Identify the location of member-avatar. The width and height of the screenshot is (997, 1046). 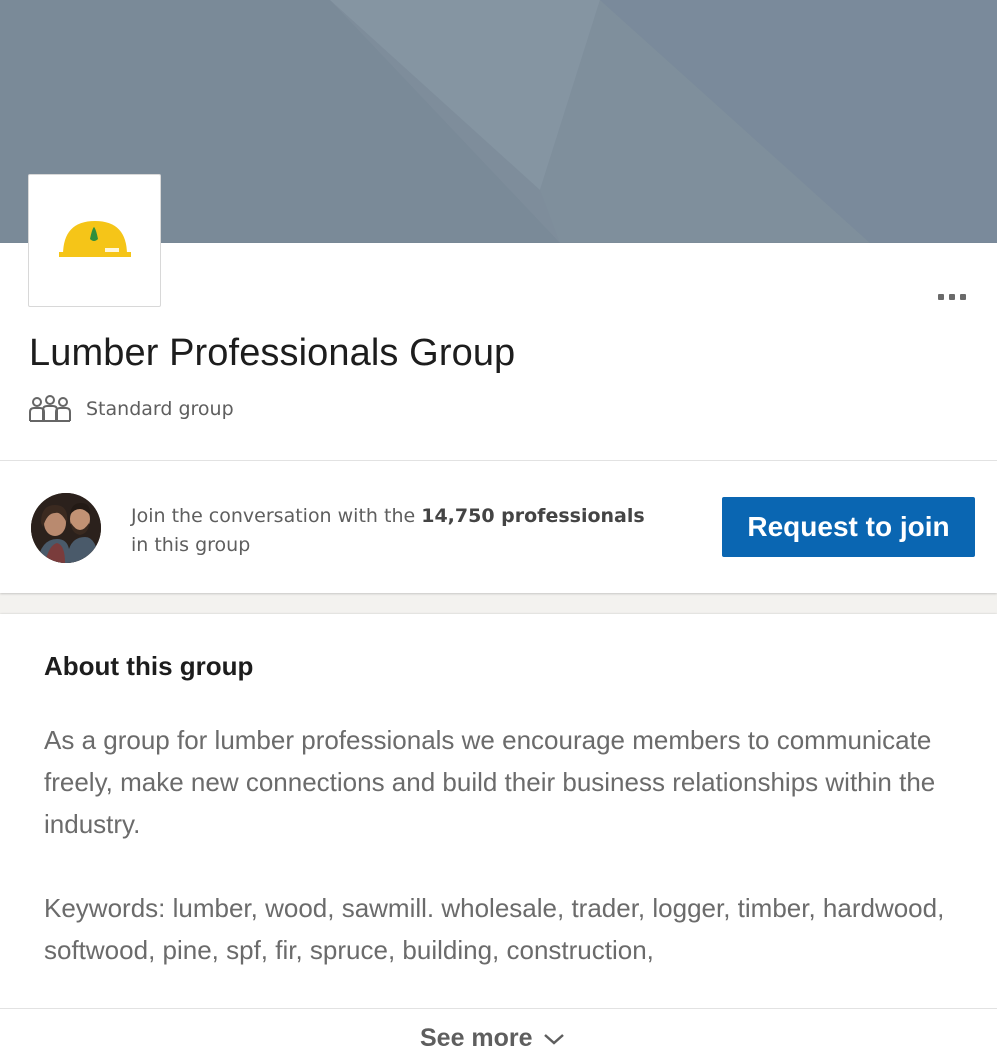
(66, 528).